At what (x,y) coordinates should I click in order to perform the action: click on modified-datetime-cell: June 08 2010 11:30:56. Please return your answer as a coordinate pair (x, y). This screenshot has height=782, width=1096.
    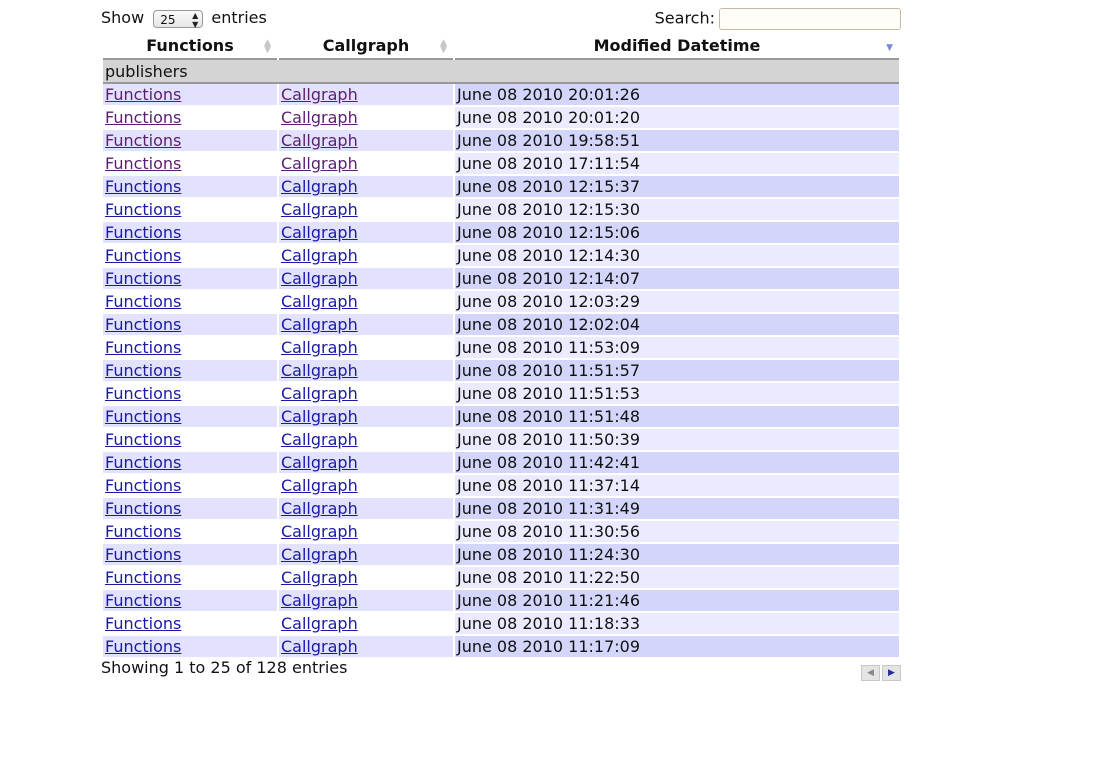
    Looking at the image, I should click on (677, 532).